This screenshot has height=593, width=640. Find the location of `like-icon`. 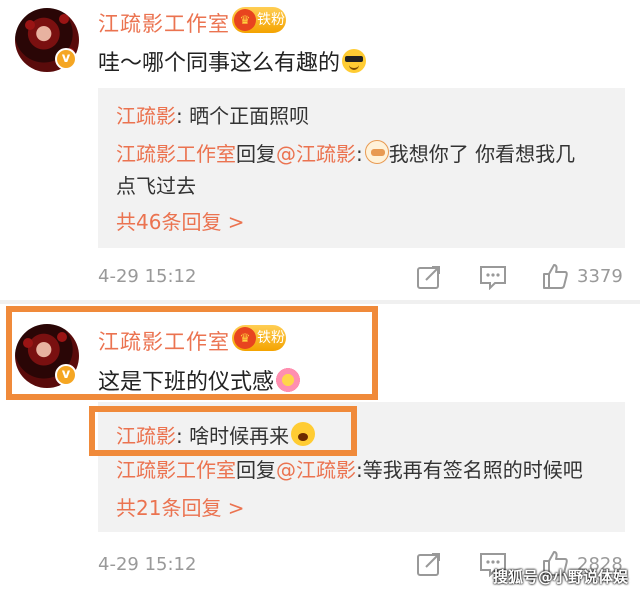

like-icon is located at coordinates (555, 276).